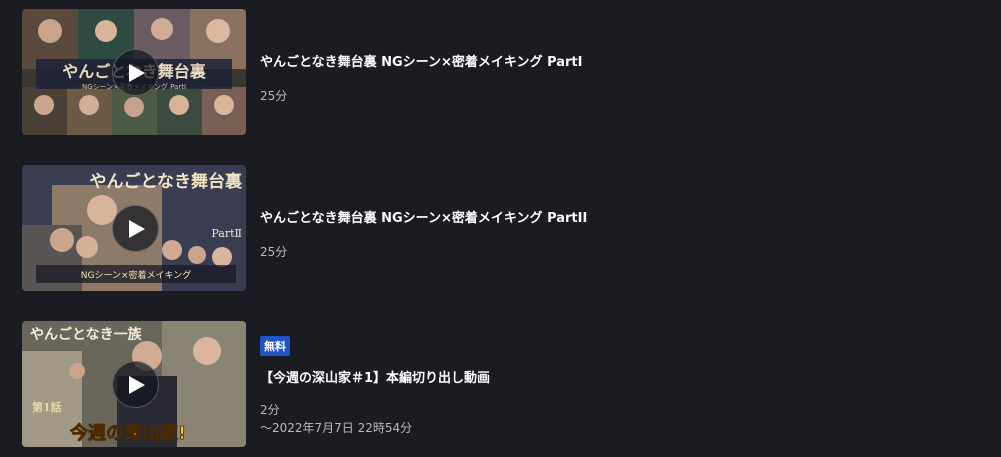  What do you see at coordinates (375, 376) in the screenshot?
I see `episode-title: 【今週の深山家＃1】本編切り出し動画` at bounding box center [375, 376].